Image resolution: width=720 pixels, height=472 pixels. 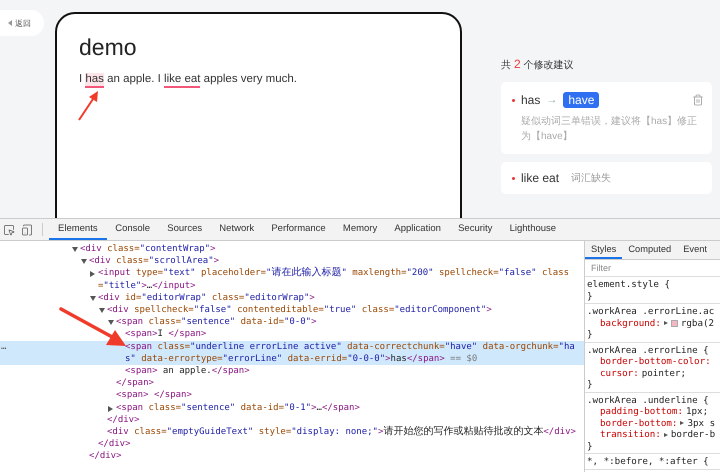 What do you see at coordinates (88, 106) in the screenshot?
I see `annotation-arrow` at bounding box center [88, 106].